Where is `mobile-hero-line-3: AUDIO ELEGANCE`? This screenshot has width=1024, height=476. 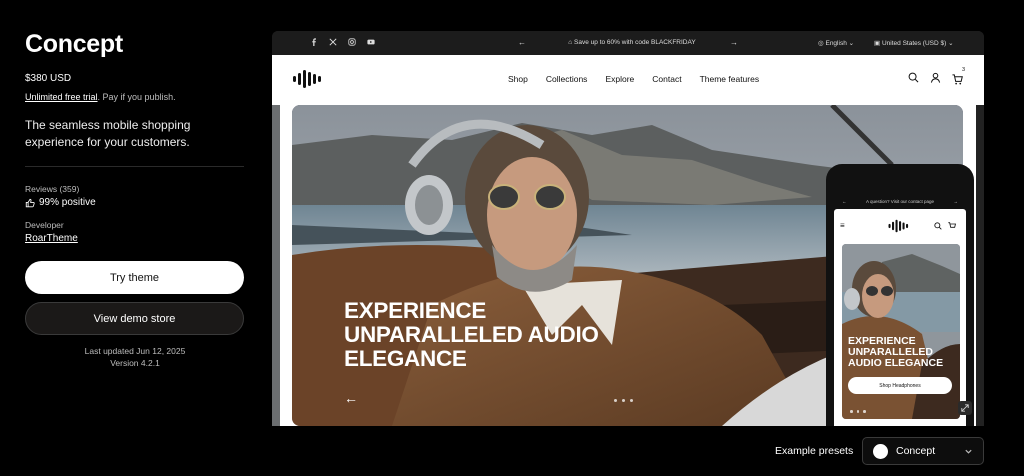
mobile-hero-line-3: AUDIO ELEGANCE is located at coordinates (896, 363).